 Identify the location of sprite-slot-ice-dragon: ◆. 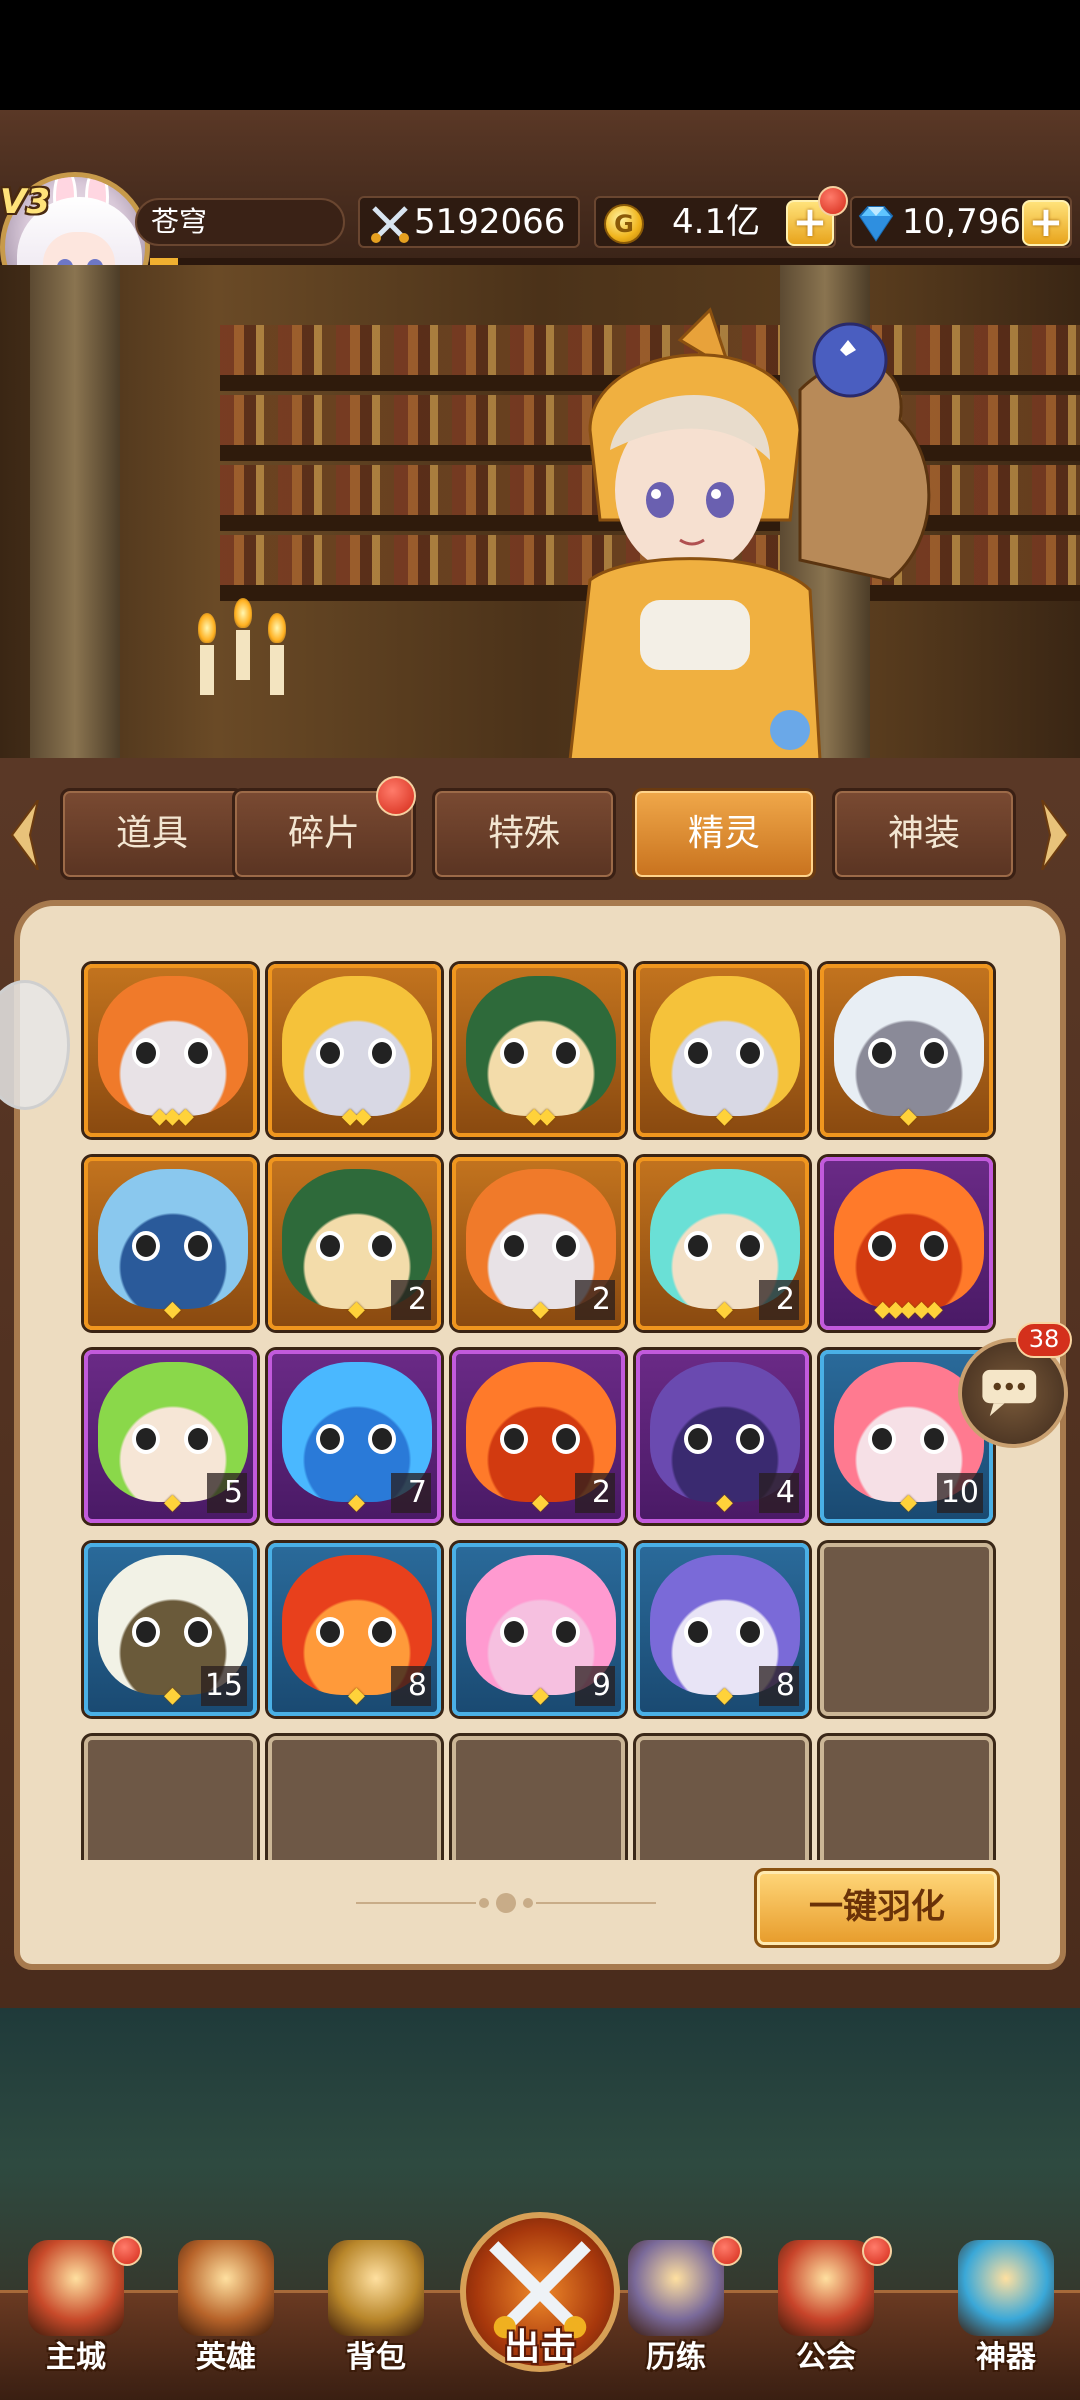
(170, 1243).